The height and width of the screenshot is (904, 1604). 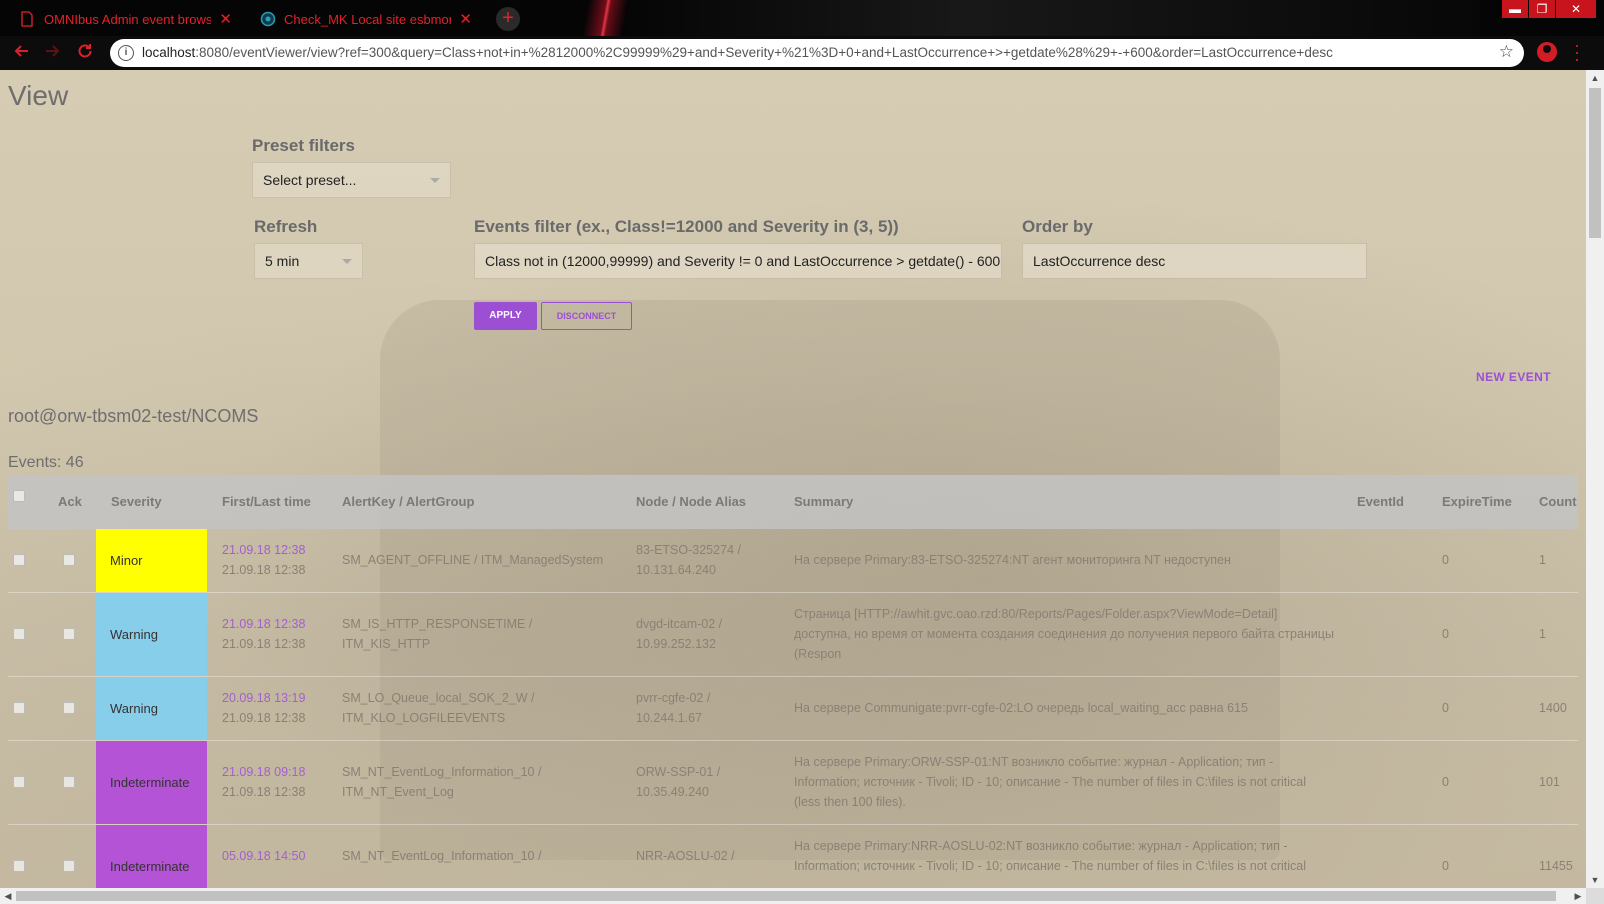 What do you see at coordinates (1595, 880) in the screenshot?
I see `scroll-down-icon: ▼` at bounding box center [1595, 880].